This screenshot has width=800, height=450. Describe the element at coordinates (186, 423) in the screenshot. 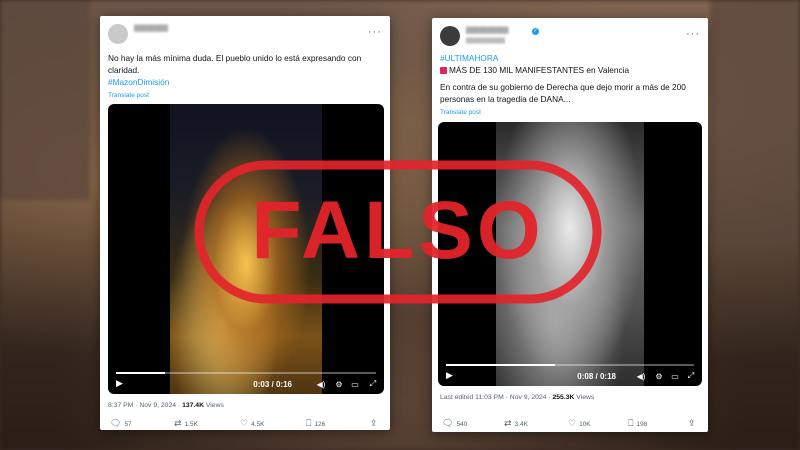

I see `repost-button: ⇄ 1.5K` at that location.